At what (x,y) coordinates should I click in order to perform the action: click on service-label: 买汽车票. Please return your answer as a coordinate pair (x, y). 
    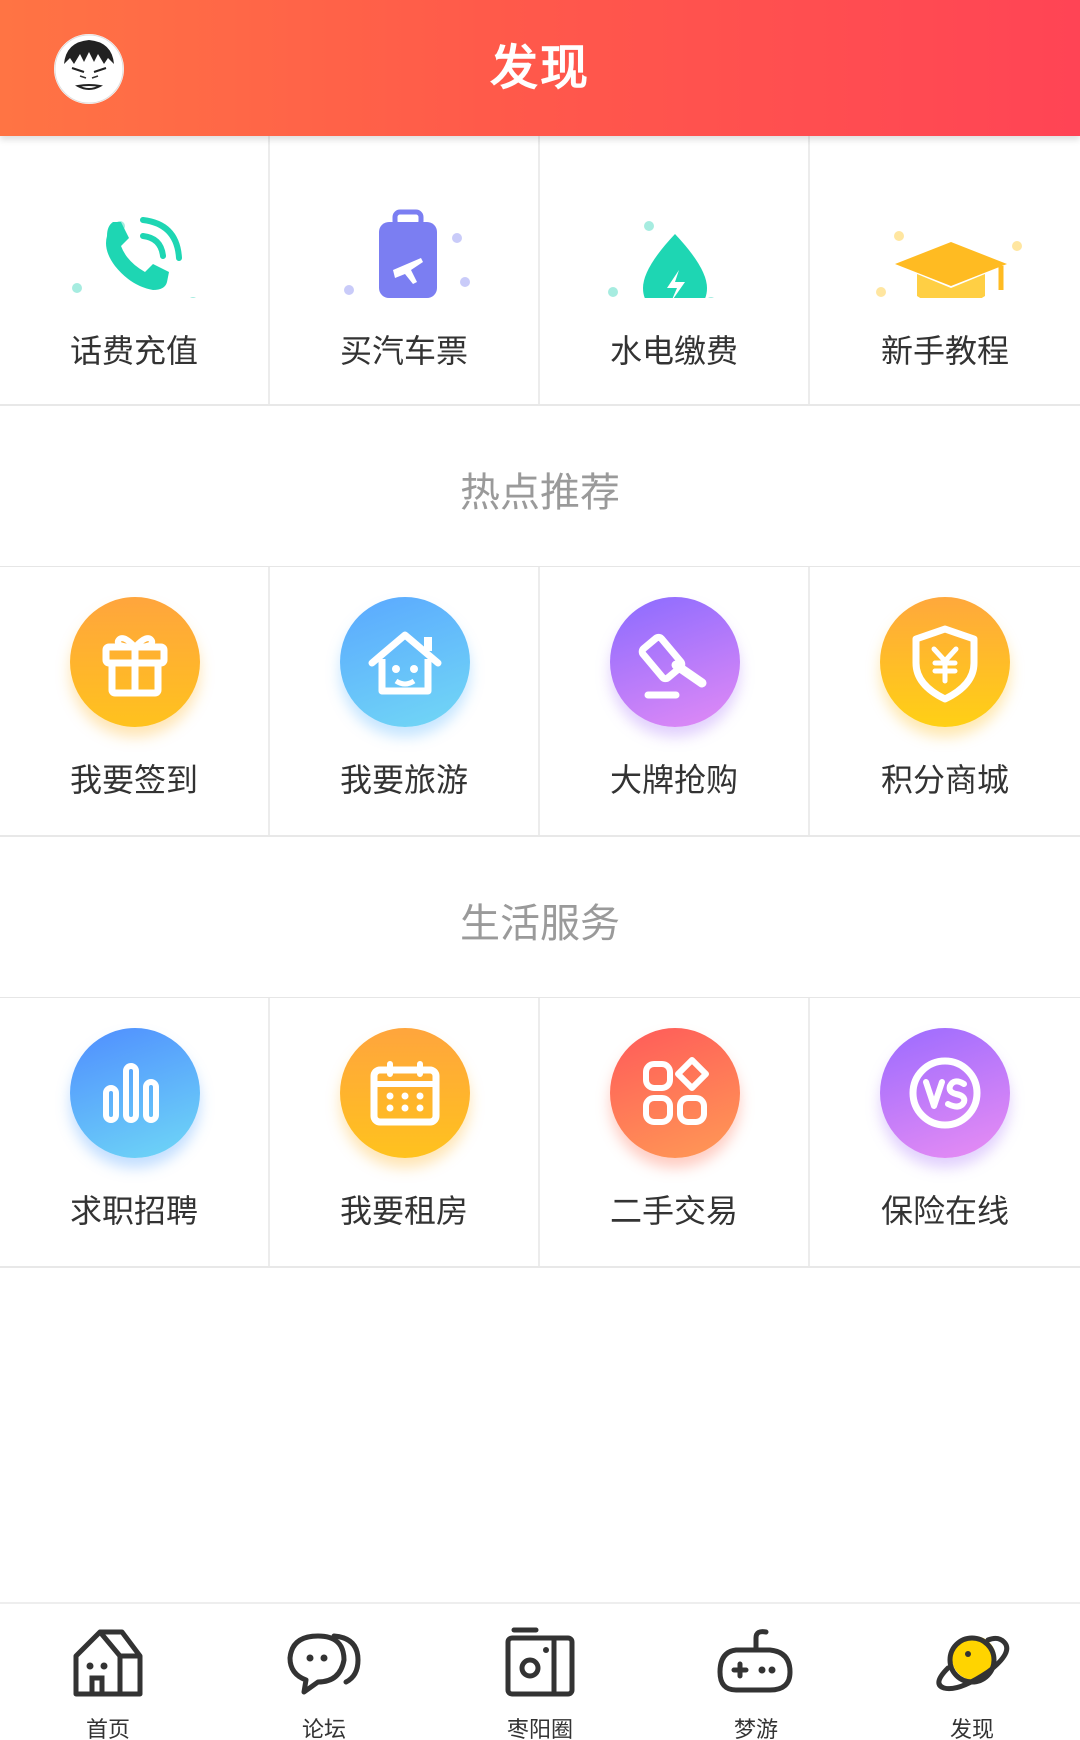
    Looking at the image, I should click on (403, 351).